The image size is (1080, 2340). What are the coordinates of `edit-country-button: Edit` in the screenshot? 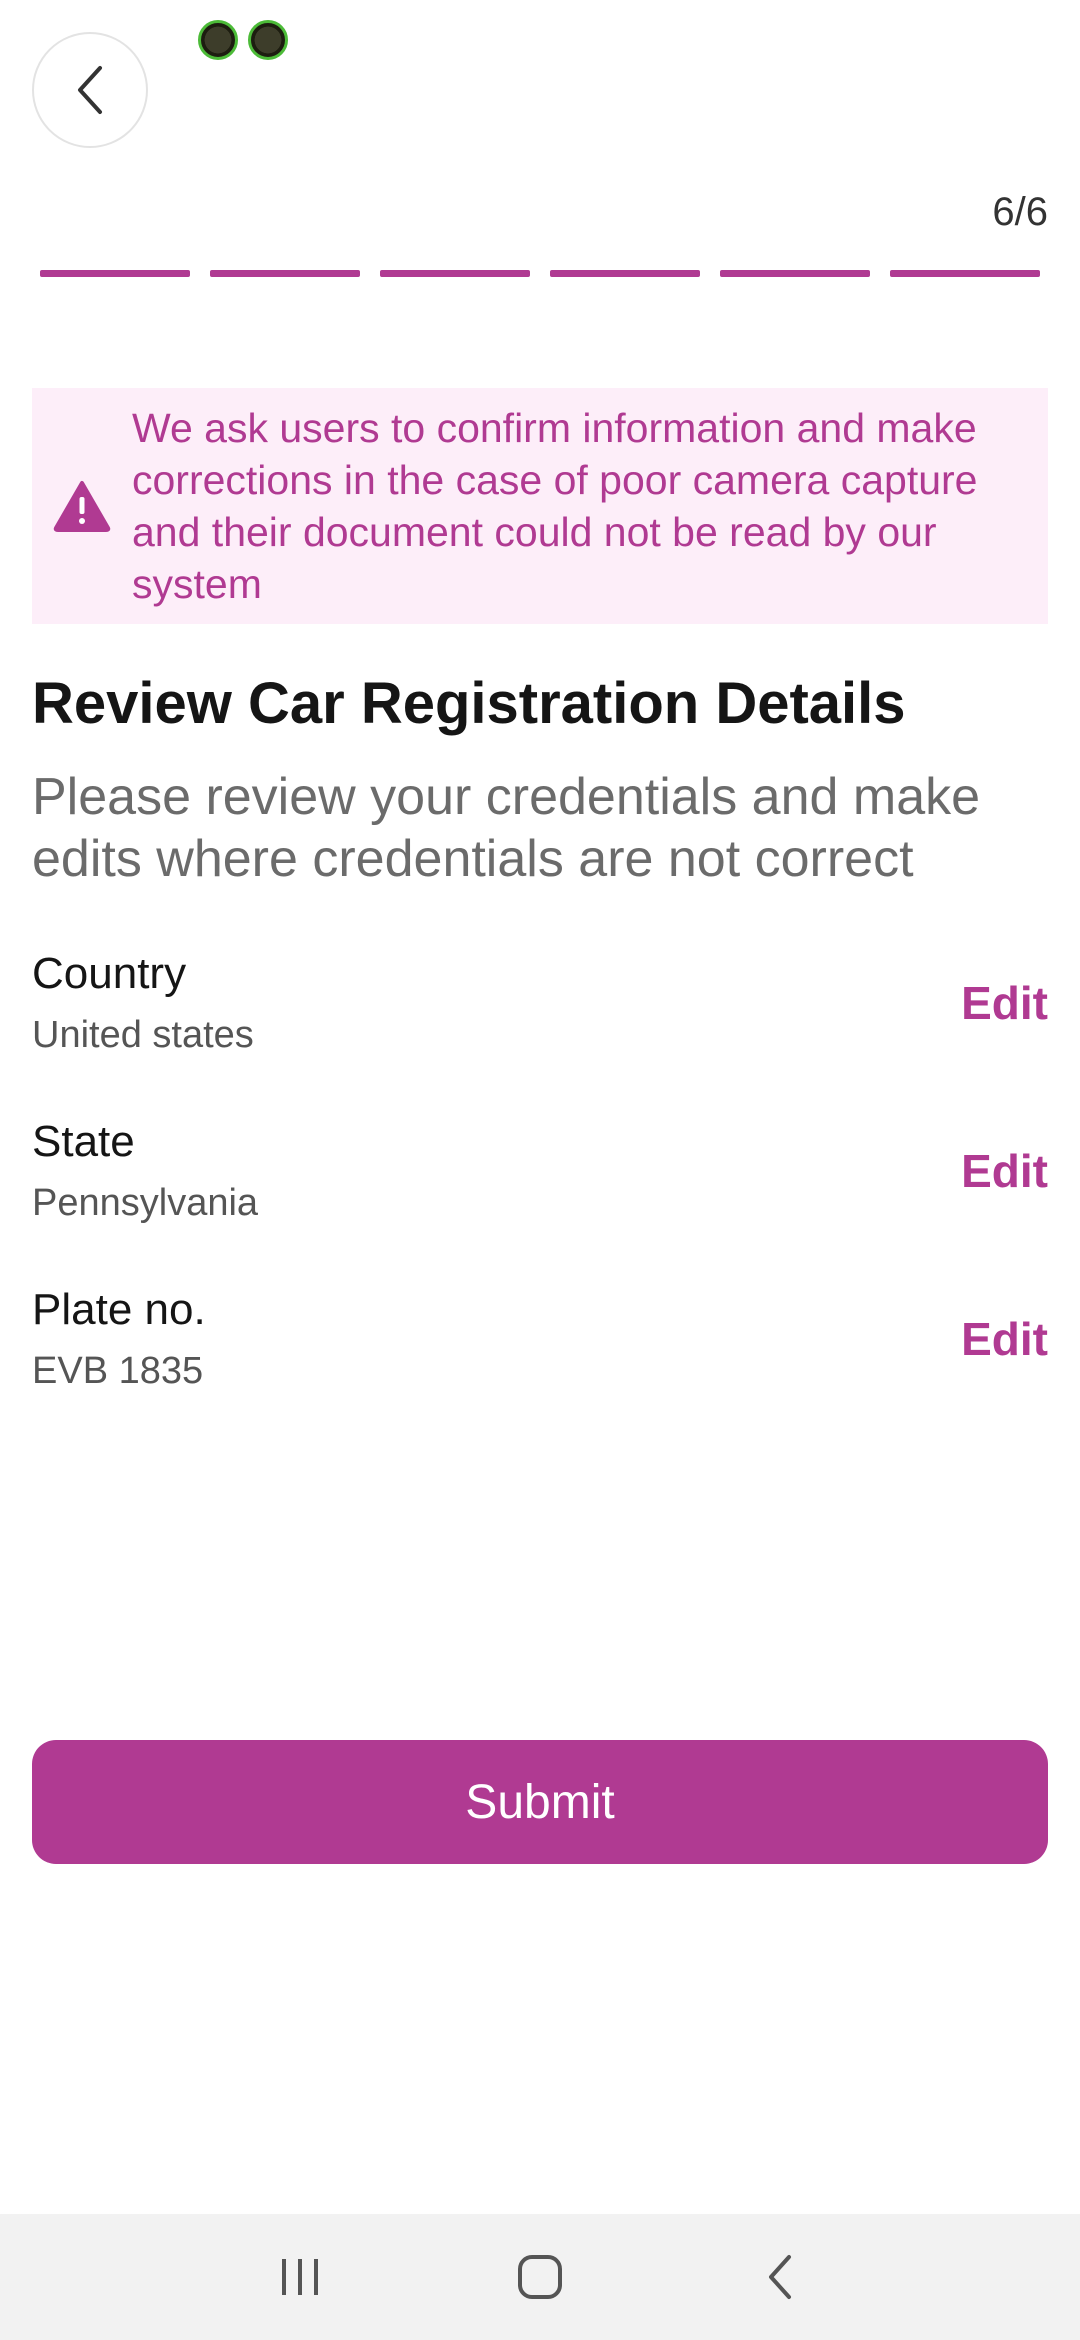 It's located at (1004, 1003).